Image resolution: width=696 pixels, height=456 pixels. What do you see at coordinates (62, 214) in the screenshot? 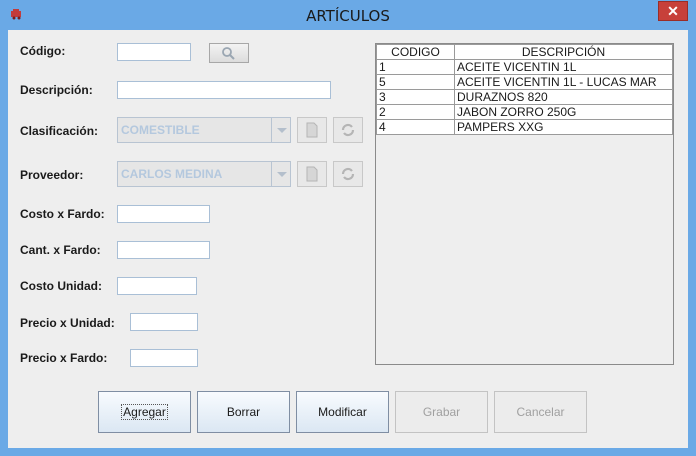
I see `costo-fardo-label: Costo x Fardo:` at bounding box center [62, 214].